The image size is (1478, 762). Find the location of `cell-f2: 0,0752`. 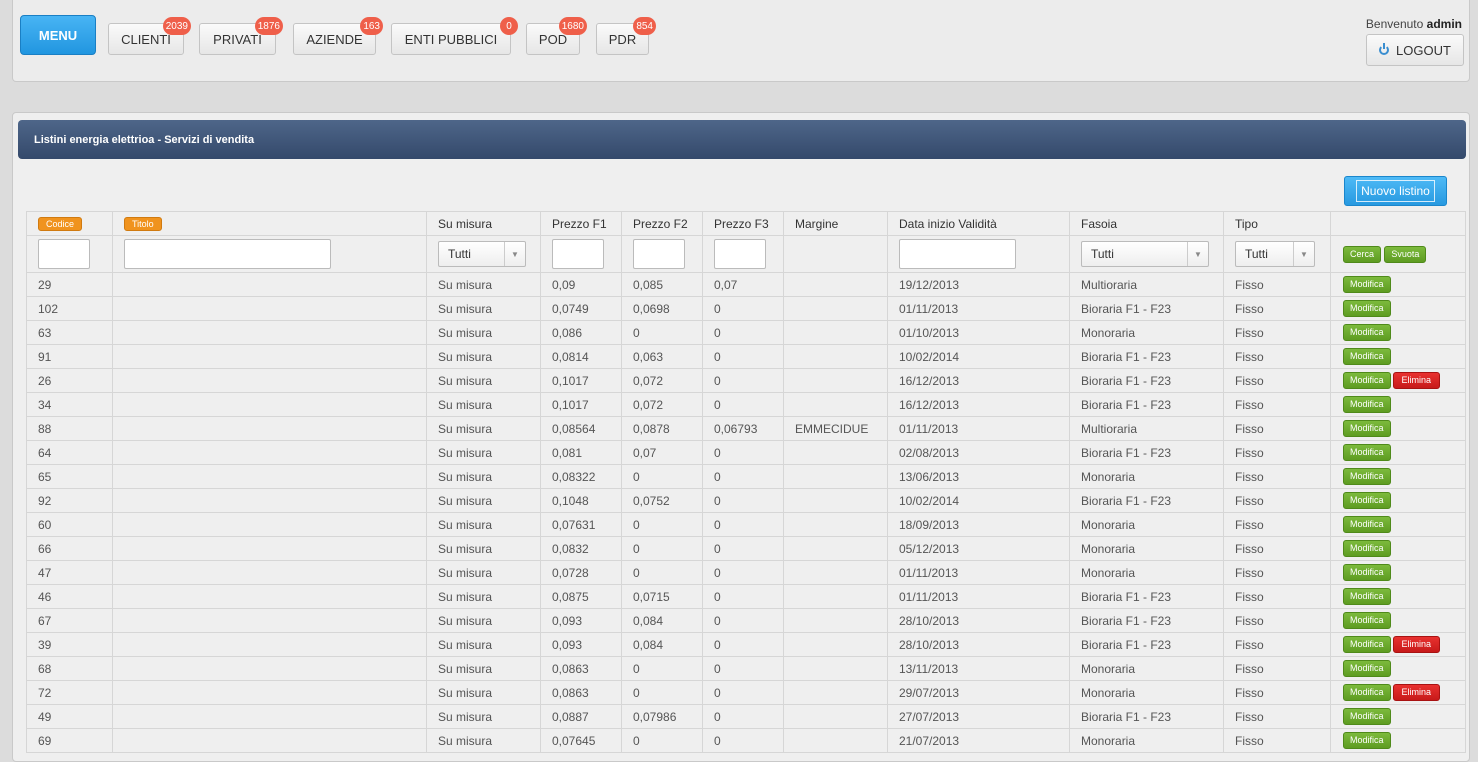

cell-f2: 0,0752 is located at coordinates (662, 500).